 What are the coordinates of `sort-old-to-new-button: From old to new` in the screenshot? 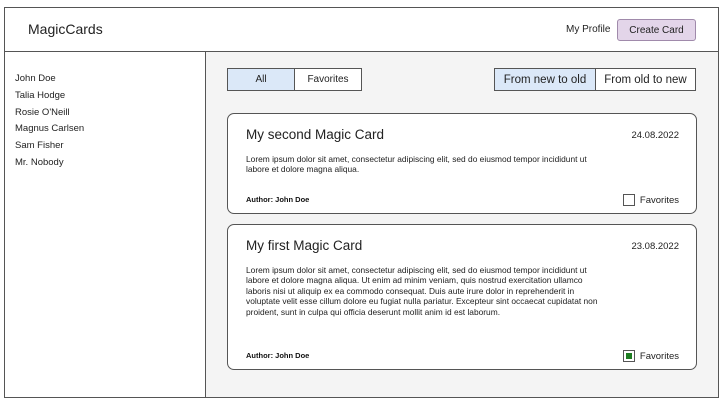 It's located at (645, 79).